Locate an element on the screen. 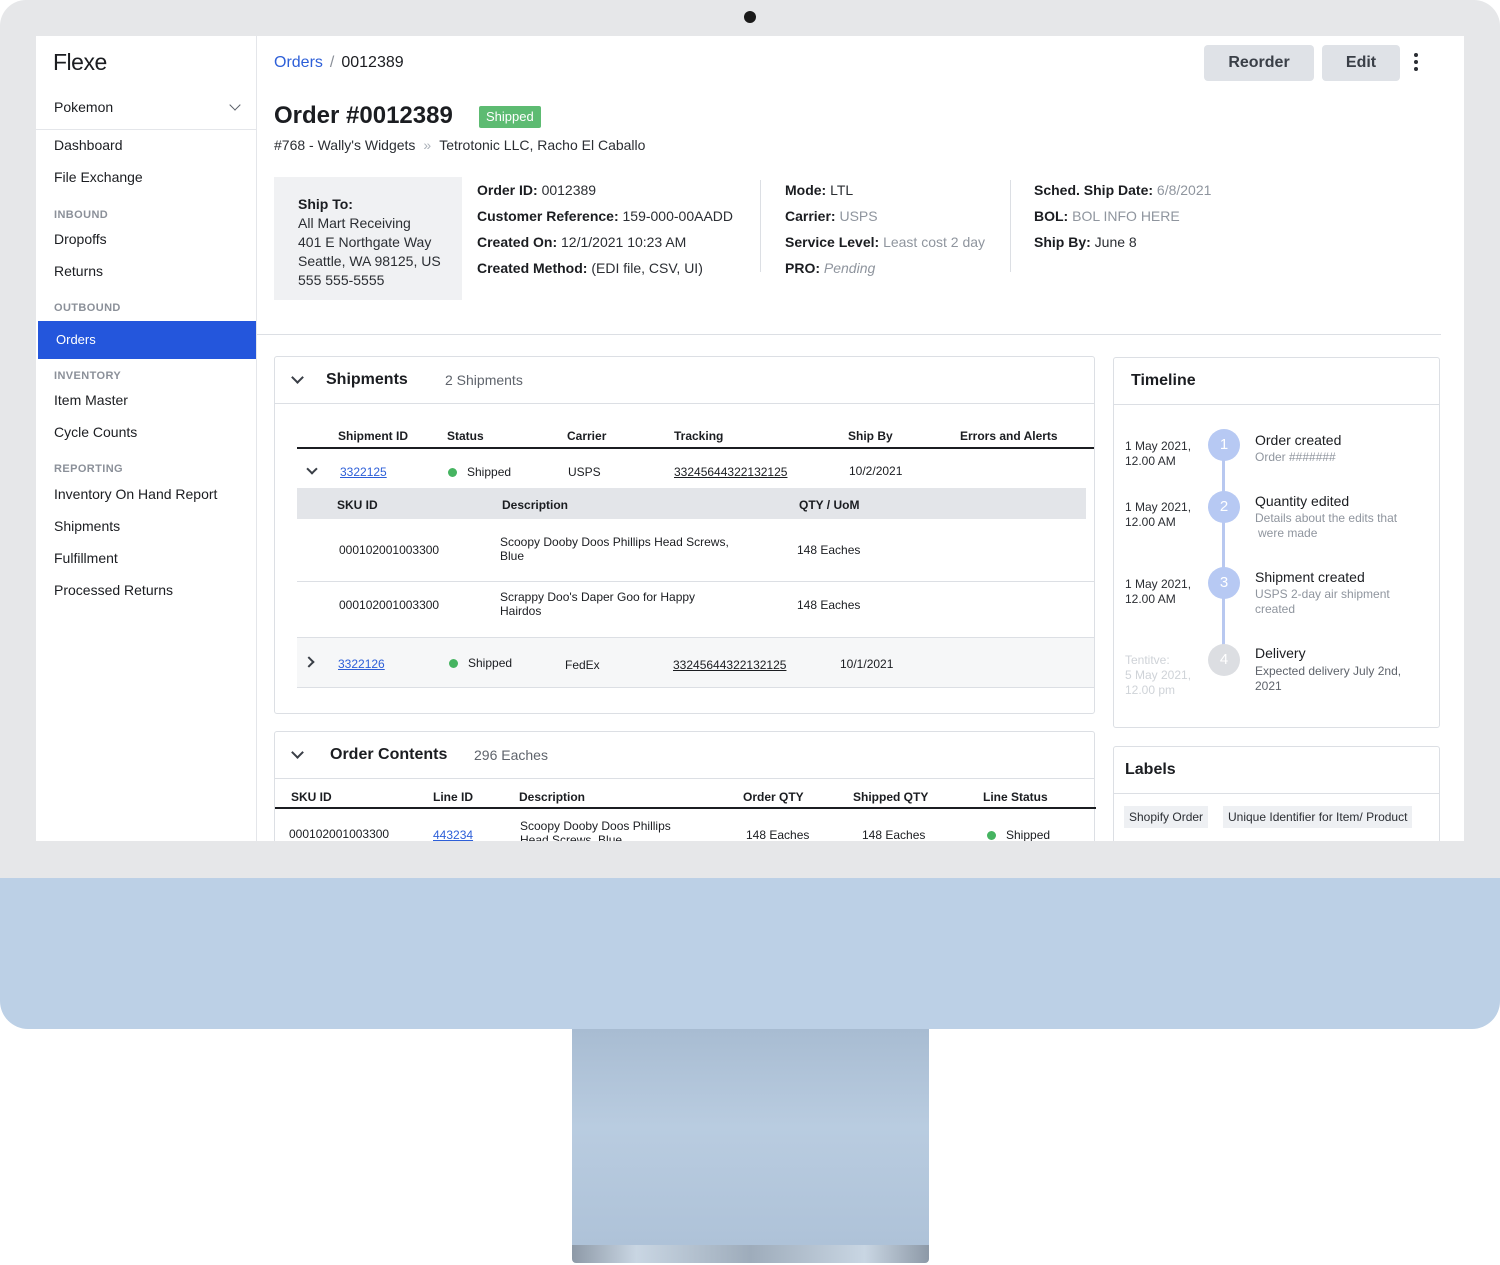  edit-button: Edit is located at coordinates (1361, 63).